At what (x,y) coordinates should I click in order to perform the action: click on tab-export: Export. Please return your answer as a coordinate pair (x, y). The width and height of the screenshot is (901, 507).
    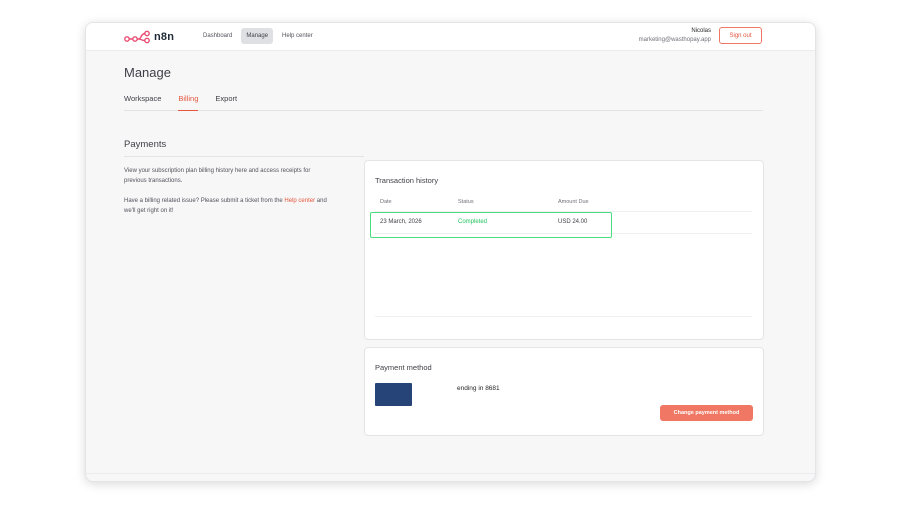
    Looking at the image, I should click on (226, 100).